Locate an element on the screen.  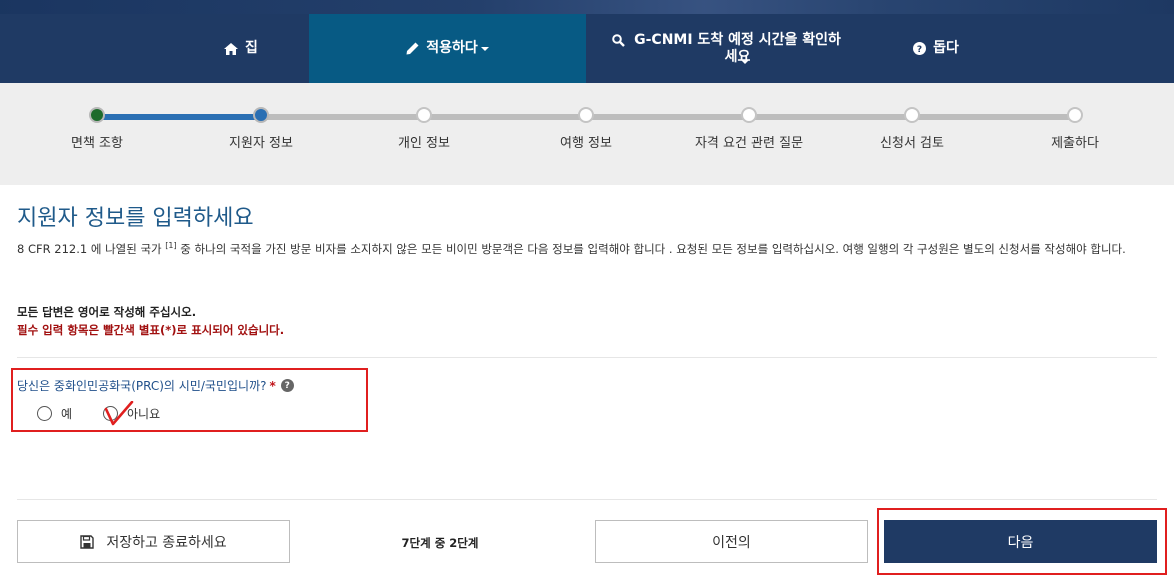
step-dot-eligibility is located at coordinates (749, 115).